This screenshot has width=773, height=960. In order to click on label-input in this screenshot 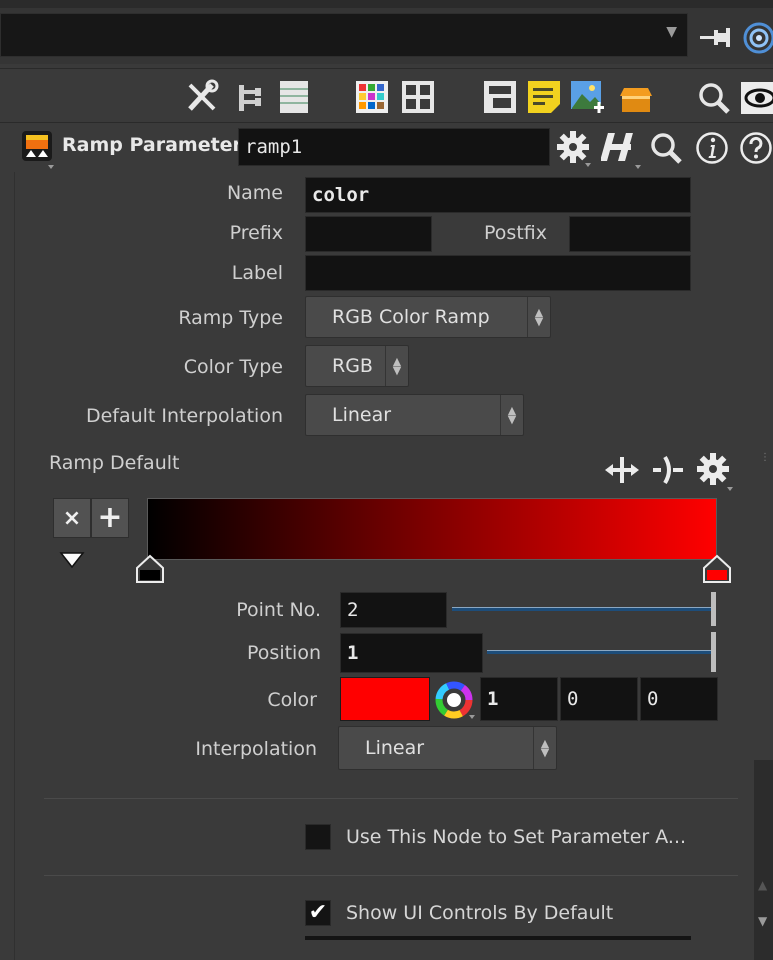, I will do `click(498, 273)`.